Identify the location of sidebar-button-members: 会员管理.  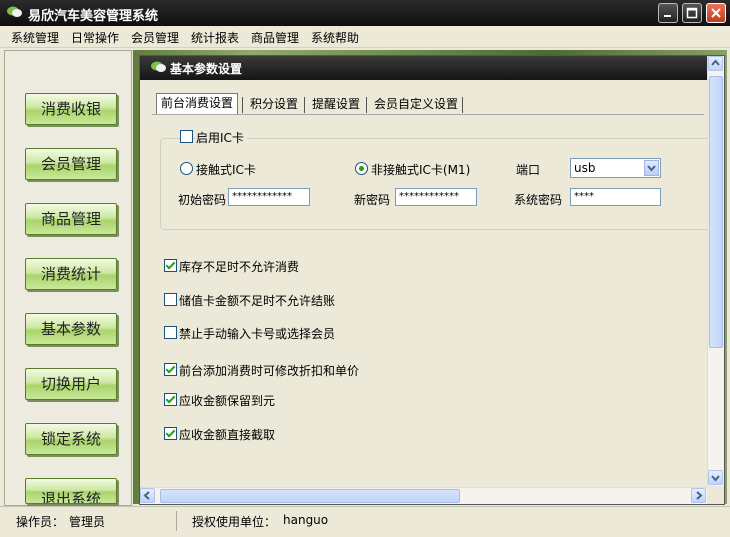
(71, 164).